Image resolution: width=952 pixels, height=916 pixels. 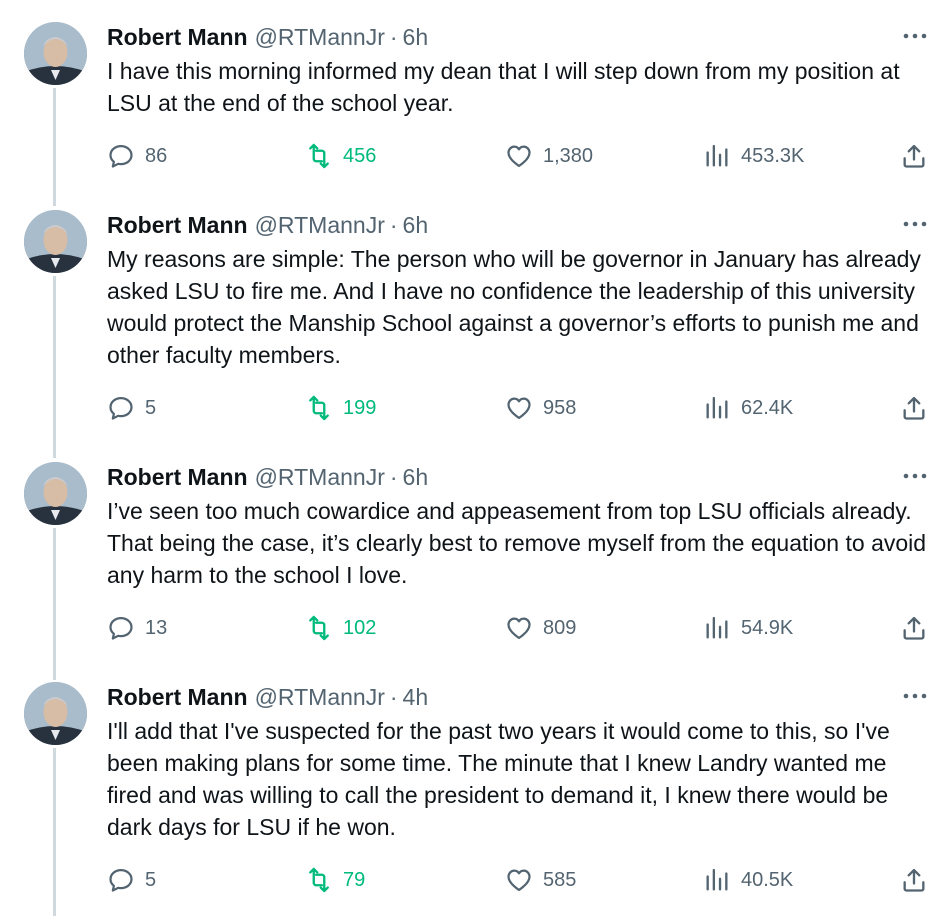 What do you see at coordinates (156, 627) in the screenshot?
I see `reply-count: 13` at bounding box center [156, 627].